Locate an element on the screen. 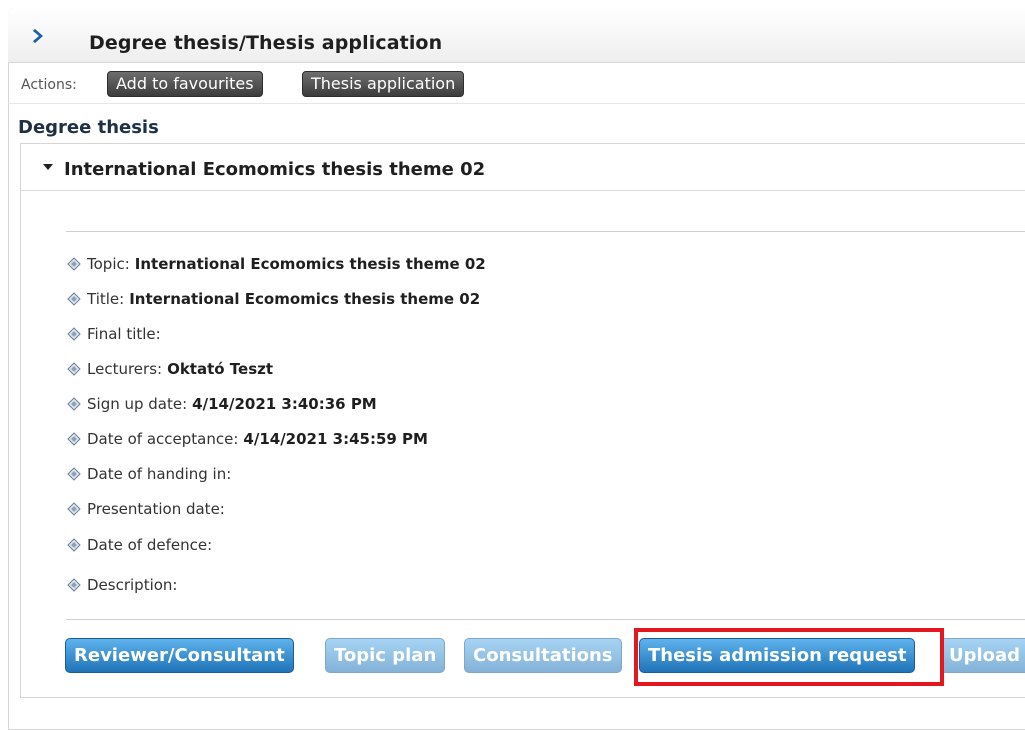  highlight-box is located at coordinates (789, 657).